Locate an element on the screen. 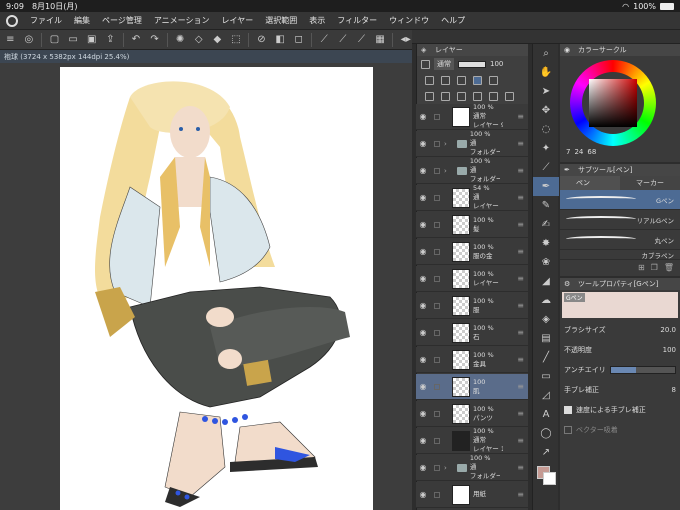  export-icon: ⇪ is located at coordinates (110, 39).